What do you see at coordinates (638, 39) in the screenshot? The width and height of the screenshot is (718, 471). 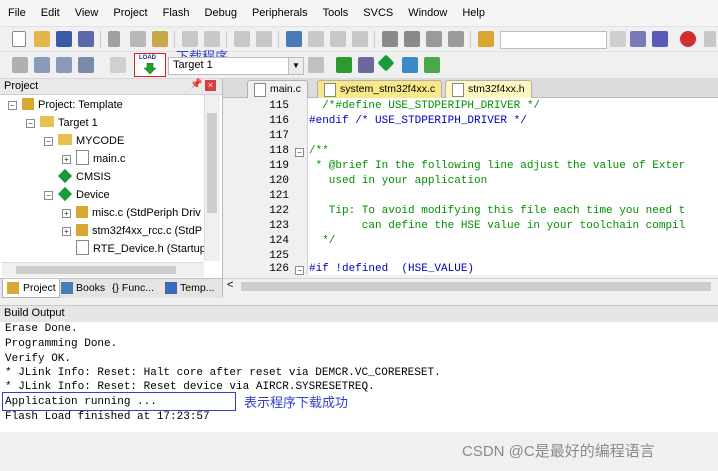 I see `find-icon` at bounding box center [638, 39].